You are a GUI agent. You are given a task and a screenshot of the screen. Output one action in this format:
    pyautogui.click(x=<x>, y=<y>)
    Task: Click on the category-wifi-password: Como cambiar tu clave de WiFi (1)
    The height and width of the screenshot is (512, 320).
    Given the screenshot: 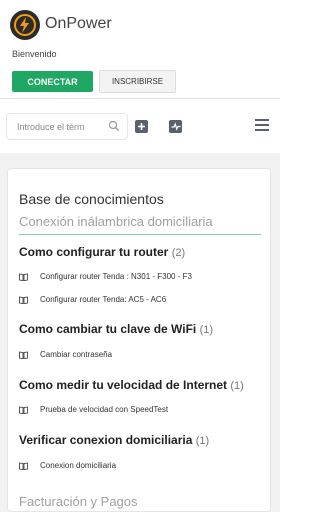 What is the action you would take?
    pyautogui.click(x=116, y=329)
    